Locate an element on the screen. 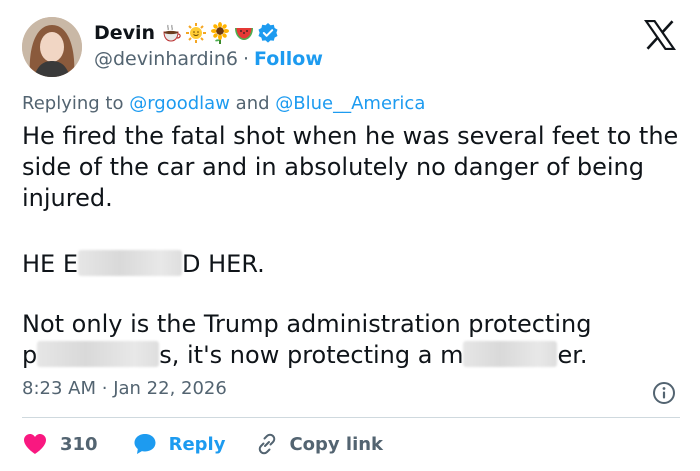 The height and width of the screenshot is (471, 700). paragraph-3-line-2: p s, it's now protecting a m er. is located at coordinates (352, 355).